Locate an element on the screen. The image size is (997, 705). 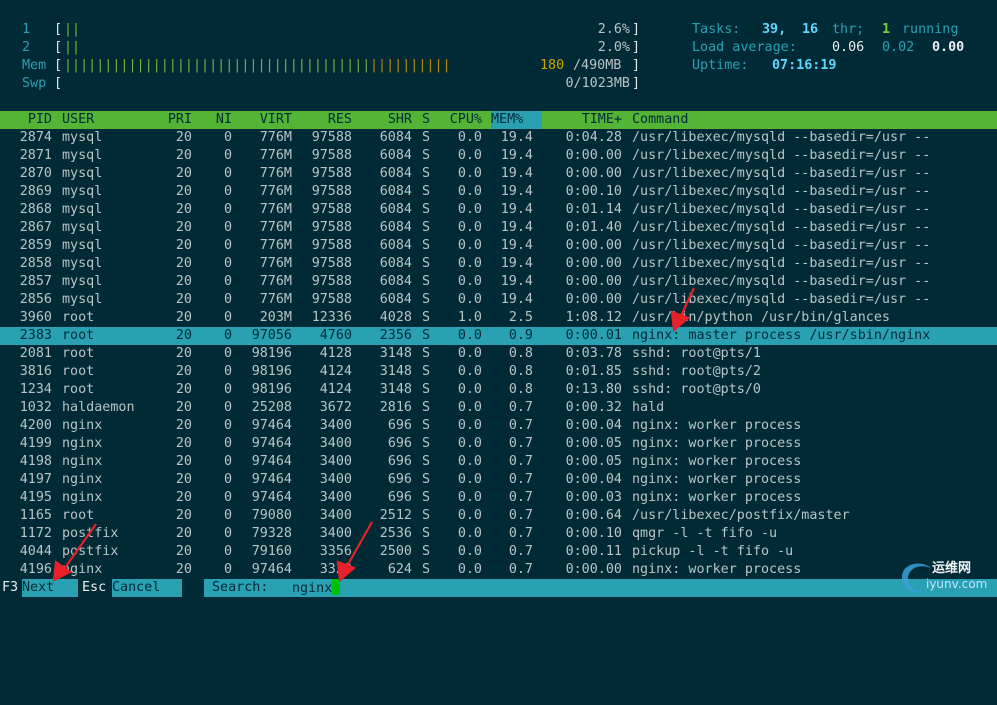
column-header-res: RES is located at coordinates (326, 120).